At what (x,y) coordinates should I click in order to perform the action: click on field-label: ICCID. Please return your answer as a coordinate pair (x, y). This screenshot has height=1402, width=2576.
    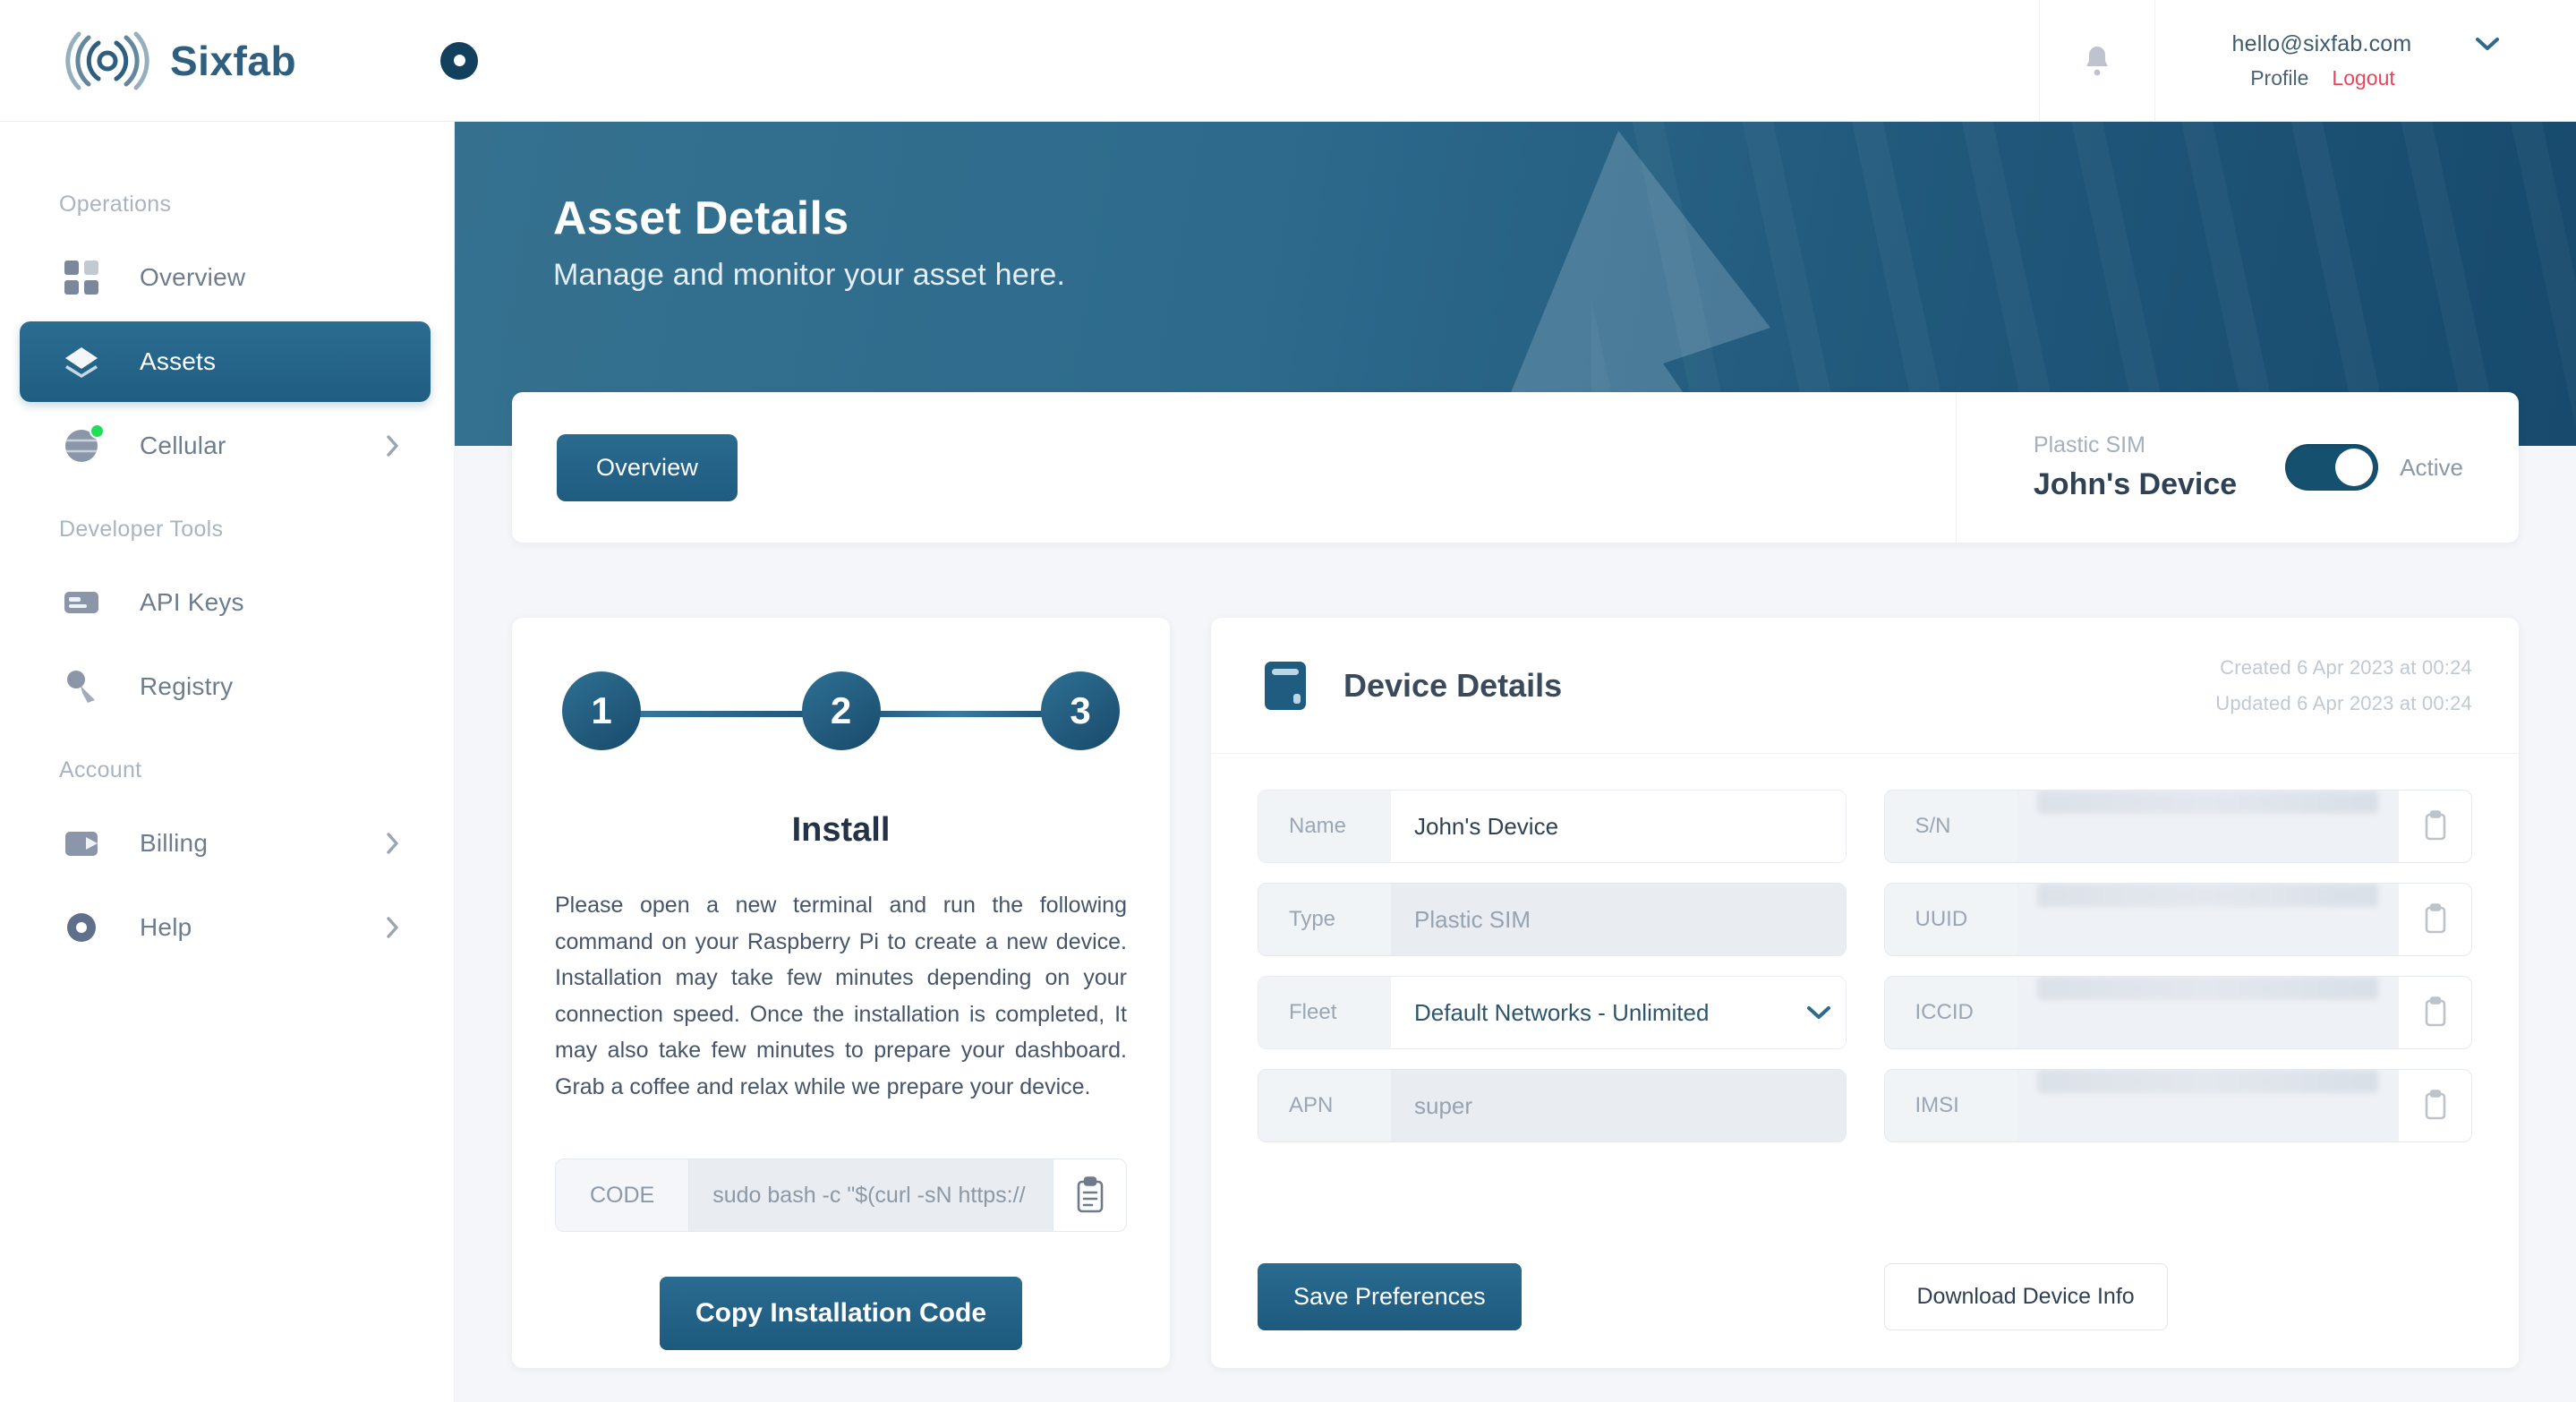
    Looking at the image, I should click on (1950, 1012).